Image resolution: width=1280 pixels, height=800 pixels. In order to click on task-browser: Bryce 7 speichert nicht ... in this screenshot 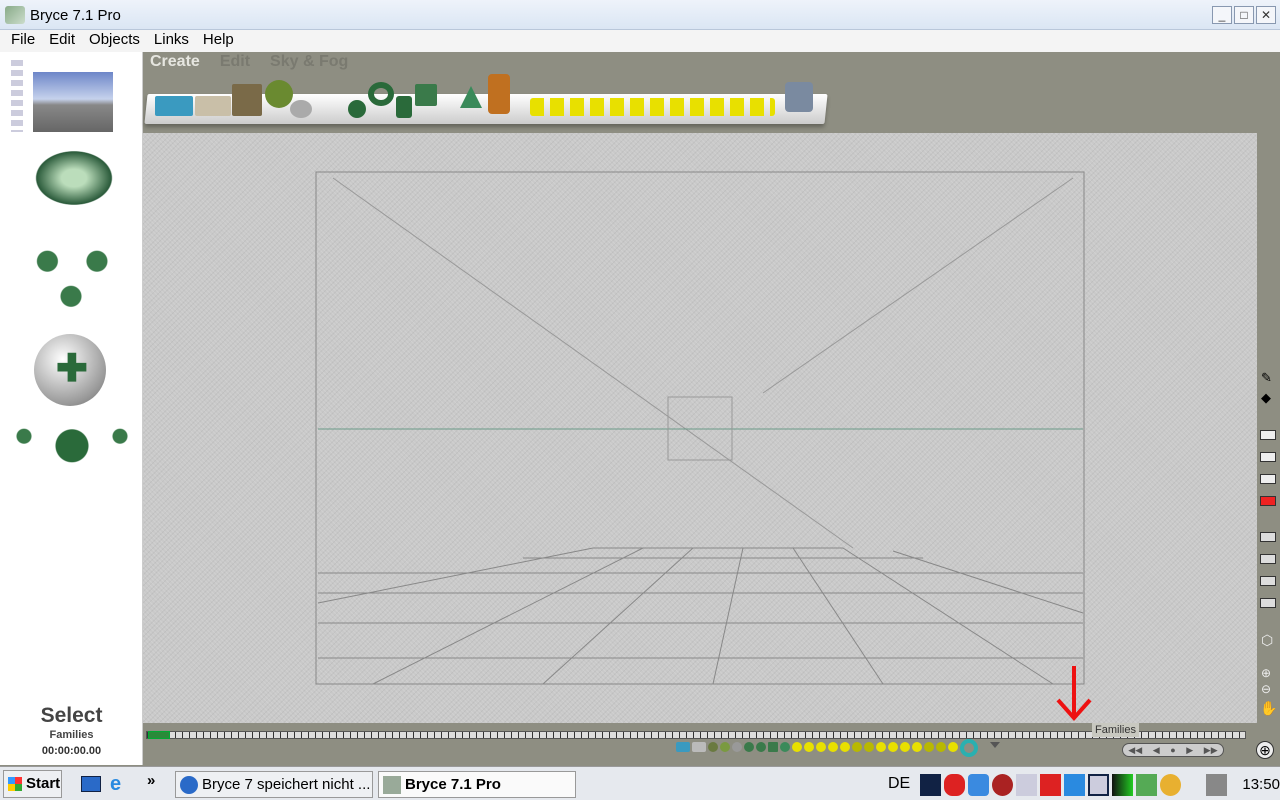, I will do `click(274, 784)`.